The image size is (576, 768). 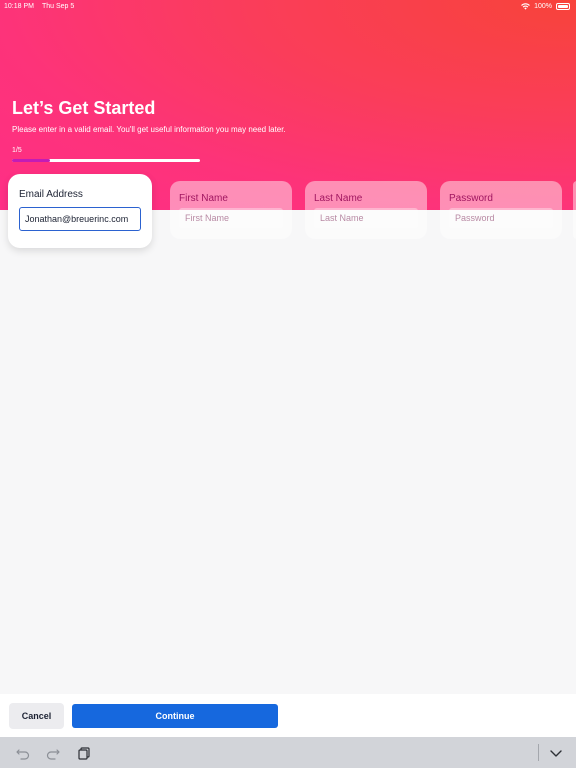 I want to click on continue-button: Continue, so click(x=175, y=716).